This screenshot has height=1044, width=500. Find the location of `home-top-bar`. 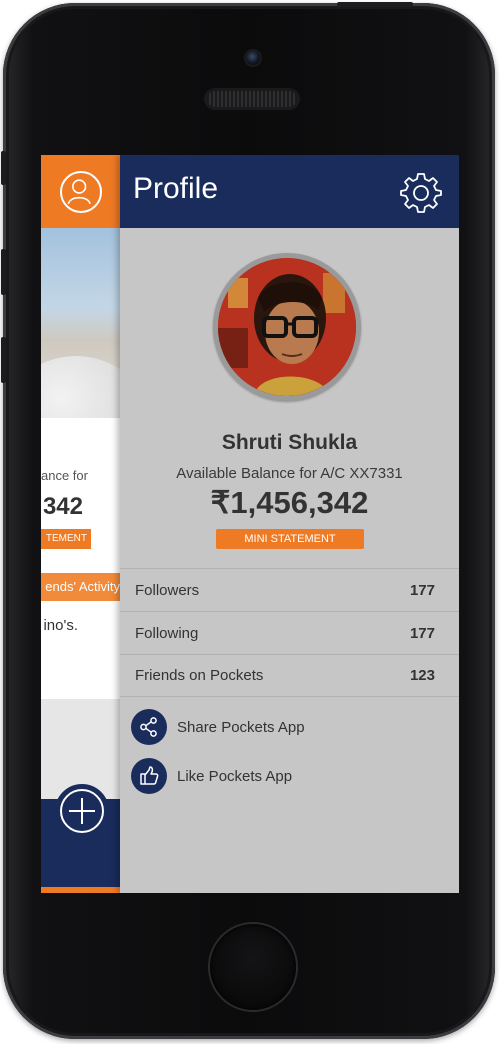

home-top-bar is located at coordinates (80, 191).